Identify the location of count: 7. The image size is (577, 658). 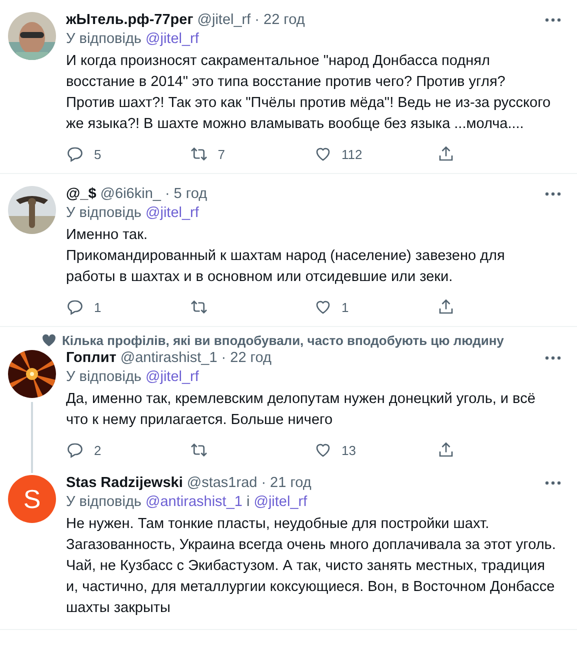
(221, 154).